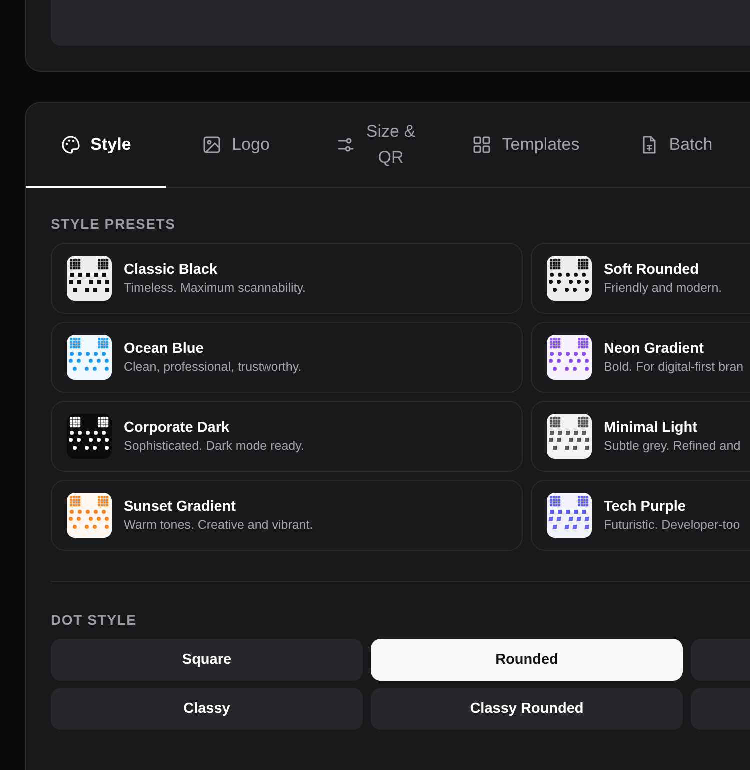 The height and width of the screenshot is (770, 750). What do you see at coordinates (207, 709) in the screenshot?
I see `dot-style-option: Classy` at bounding box center [207, 709].